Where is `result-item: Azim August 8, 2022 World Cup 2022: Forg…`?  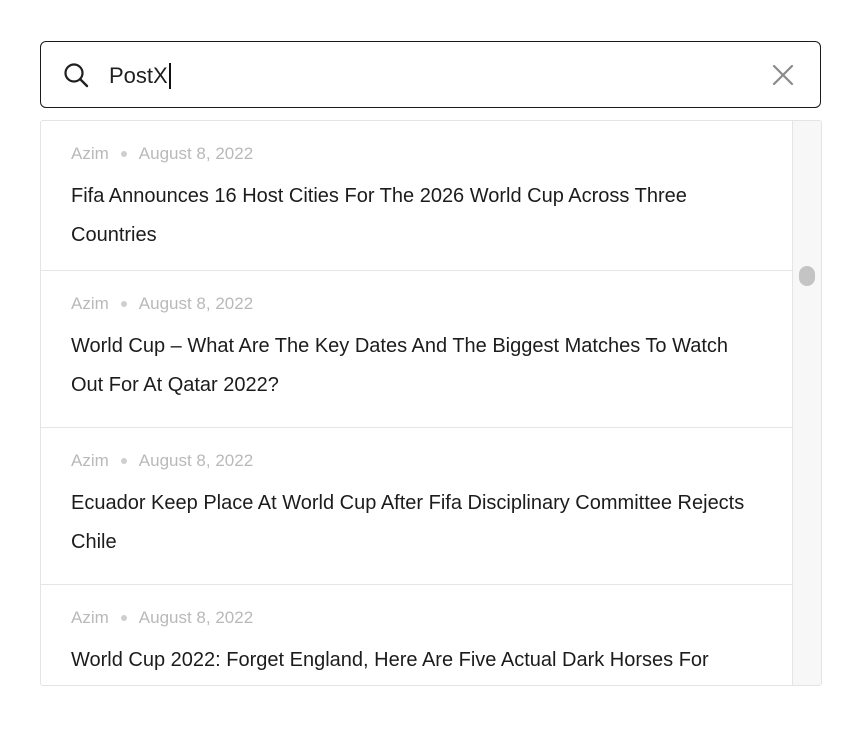 result-item: Azim August 8, 2022 World Cup 2022: Forg… is located at coordinates (417, 635).